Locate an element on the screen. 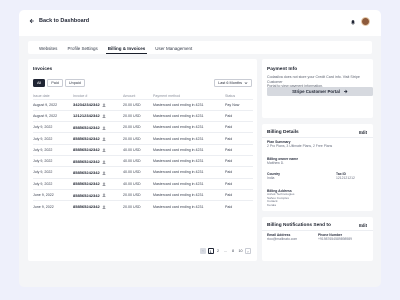 Image resolution: width=400 pixels, height=300 pixels. pagination-next-button: › is located at coordinates (248, 251).